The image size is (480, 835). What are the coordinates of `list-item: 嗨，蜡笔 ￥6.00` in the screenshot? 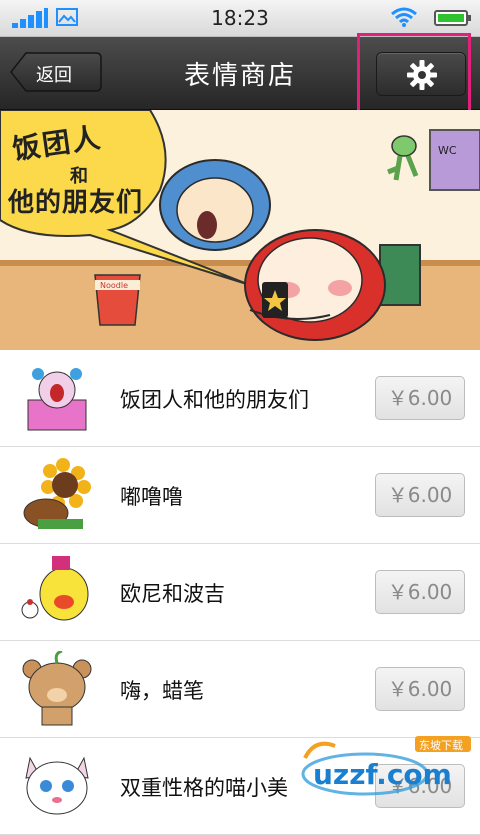 It's located at (240, 689).